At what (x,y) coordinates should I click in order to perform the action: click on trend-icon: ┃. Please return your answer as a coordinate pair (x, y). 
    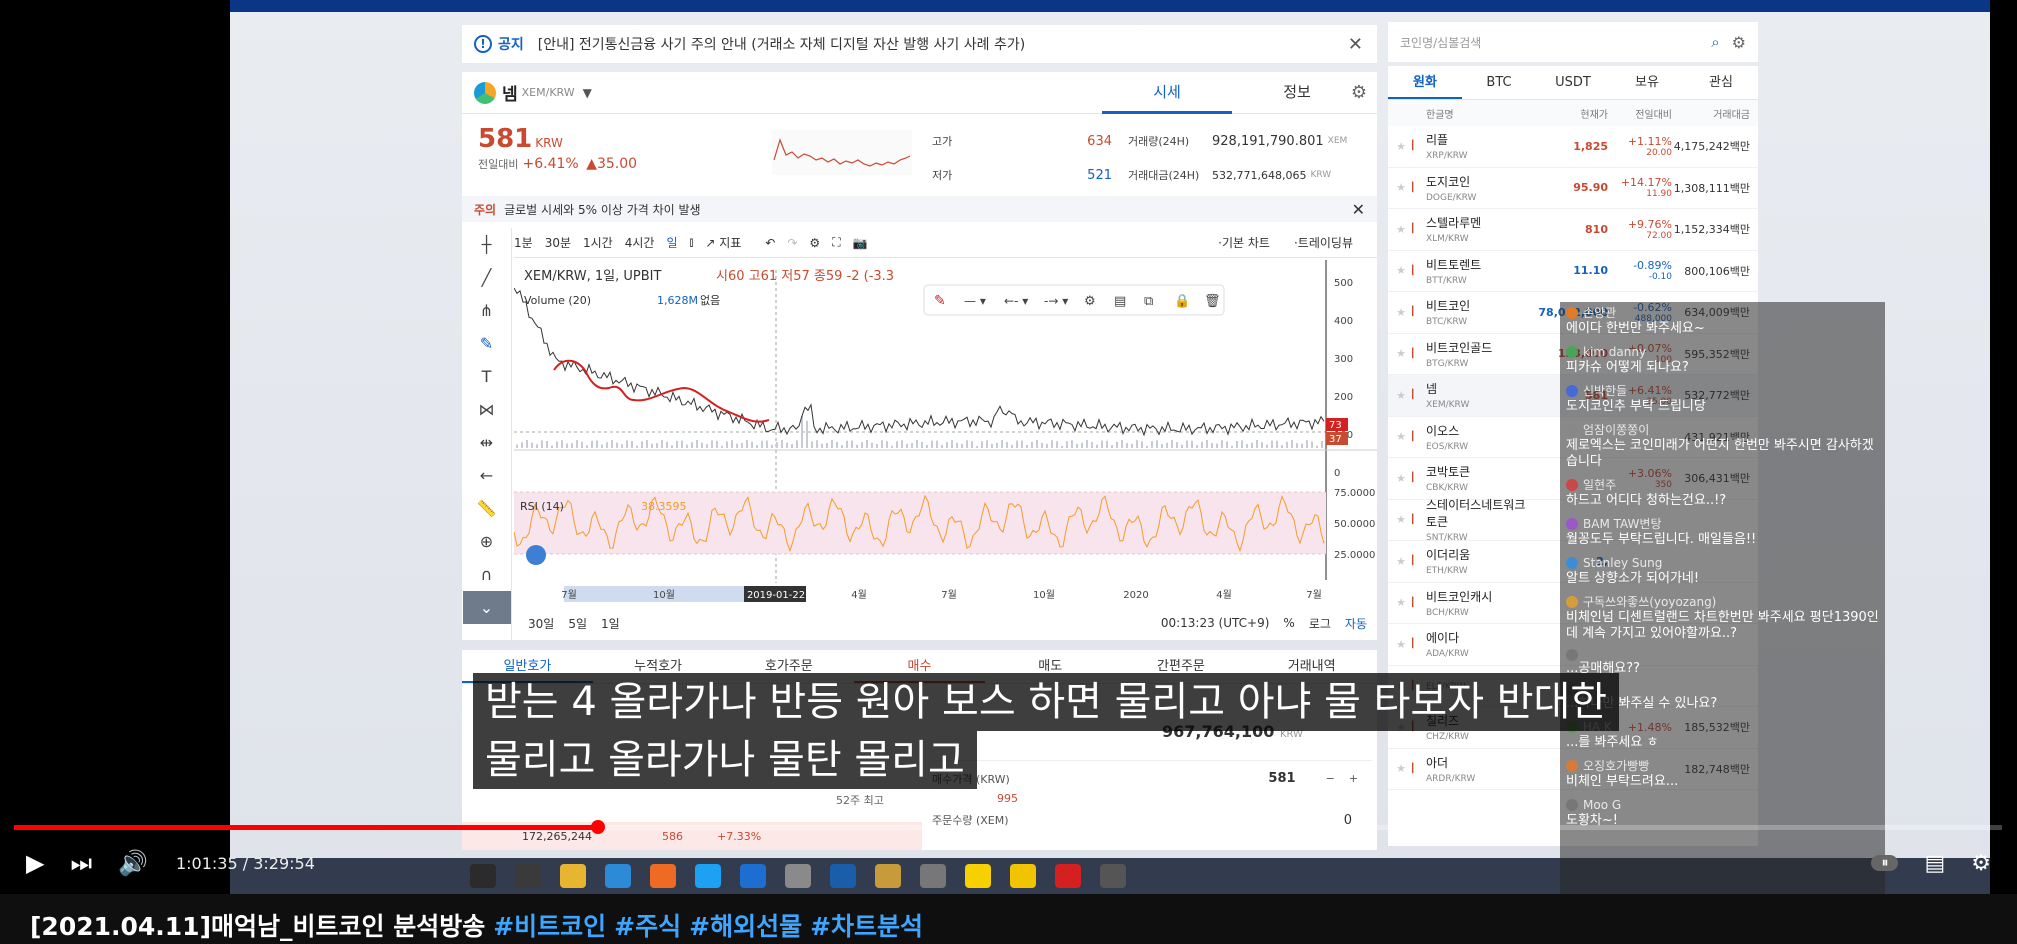
    Looking at the image, I should click on (1413, 561).